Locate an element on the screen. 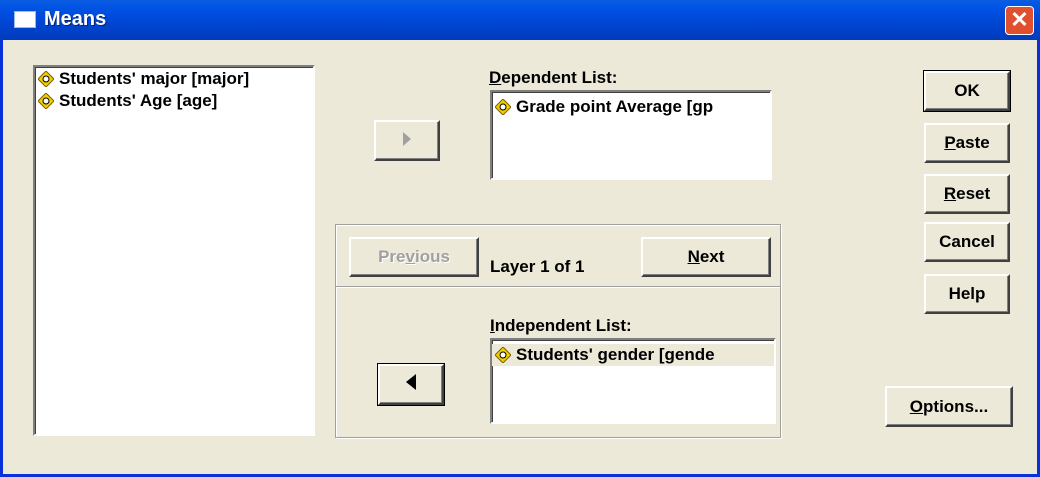  previous-button: Previous is located at coordinates (414, 257).